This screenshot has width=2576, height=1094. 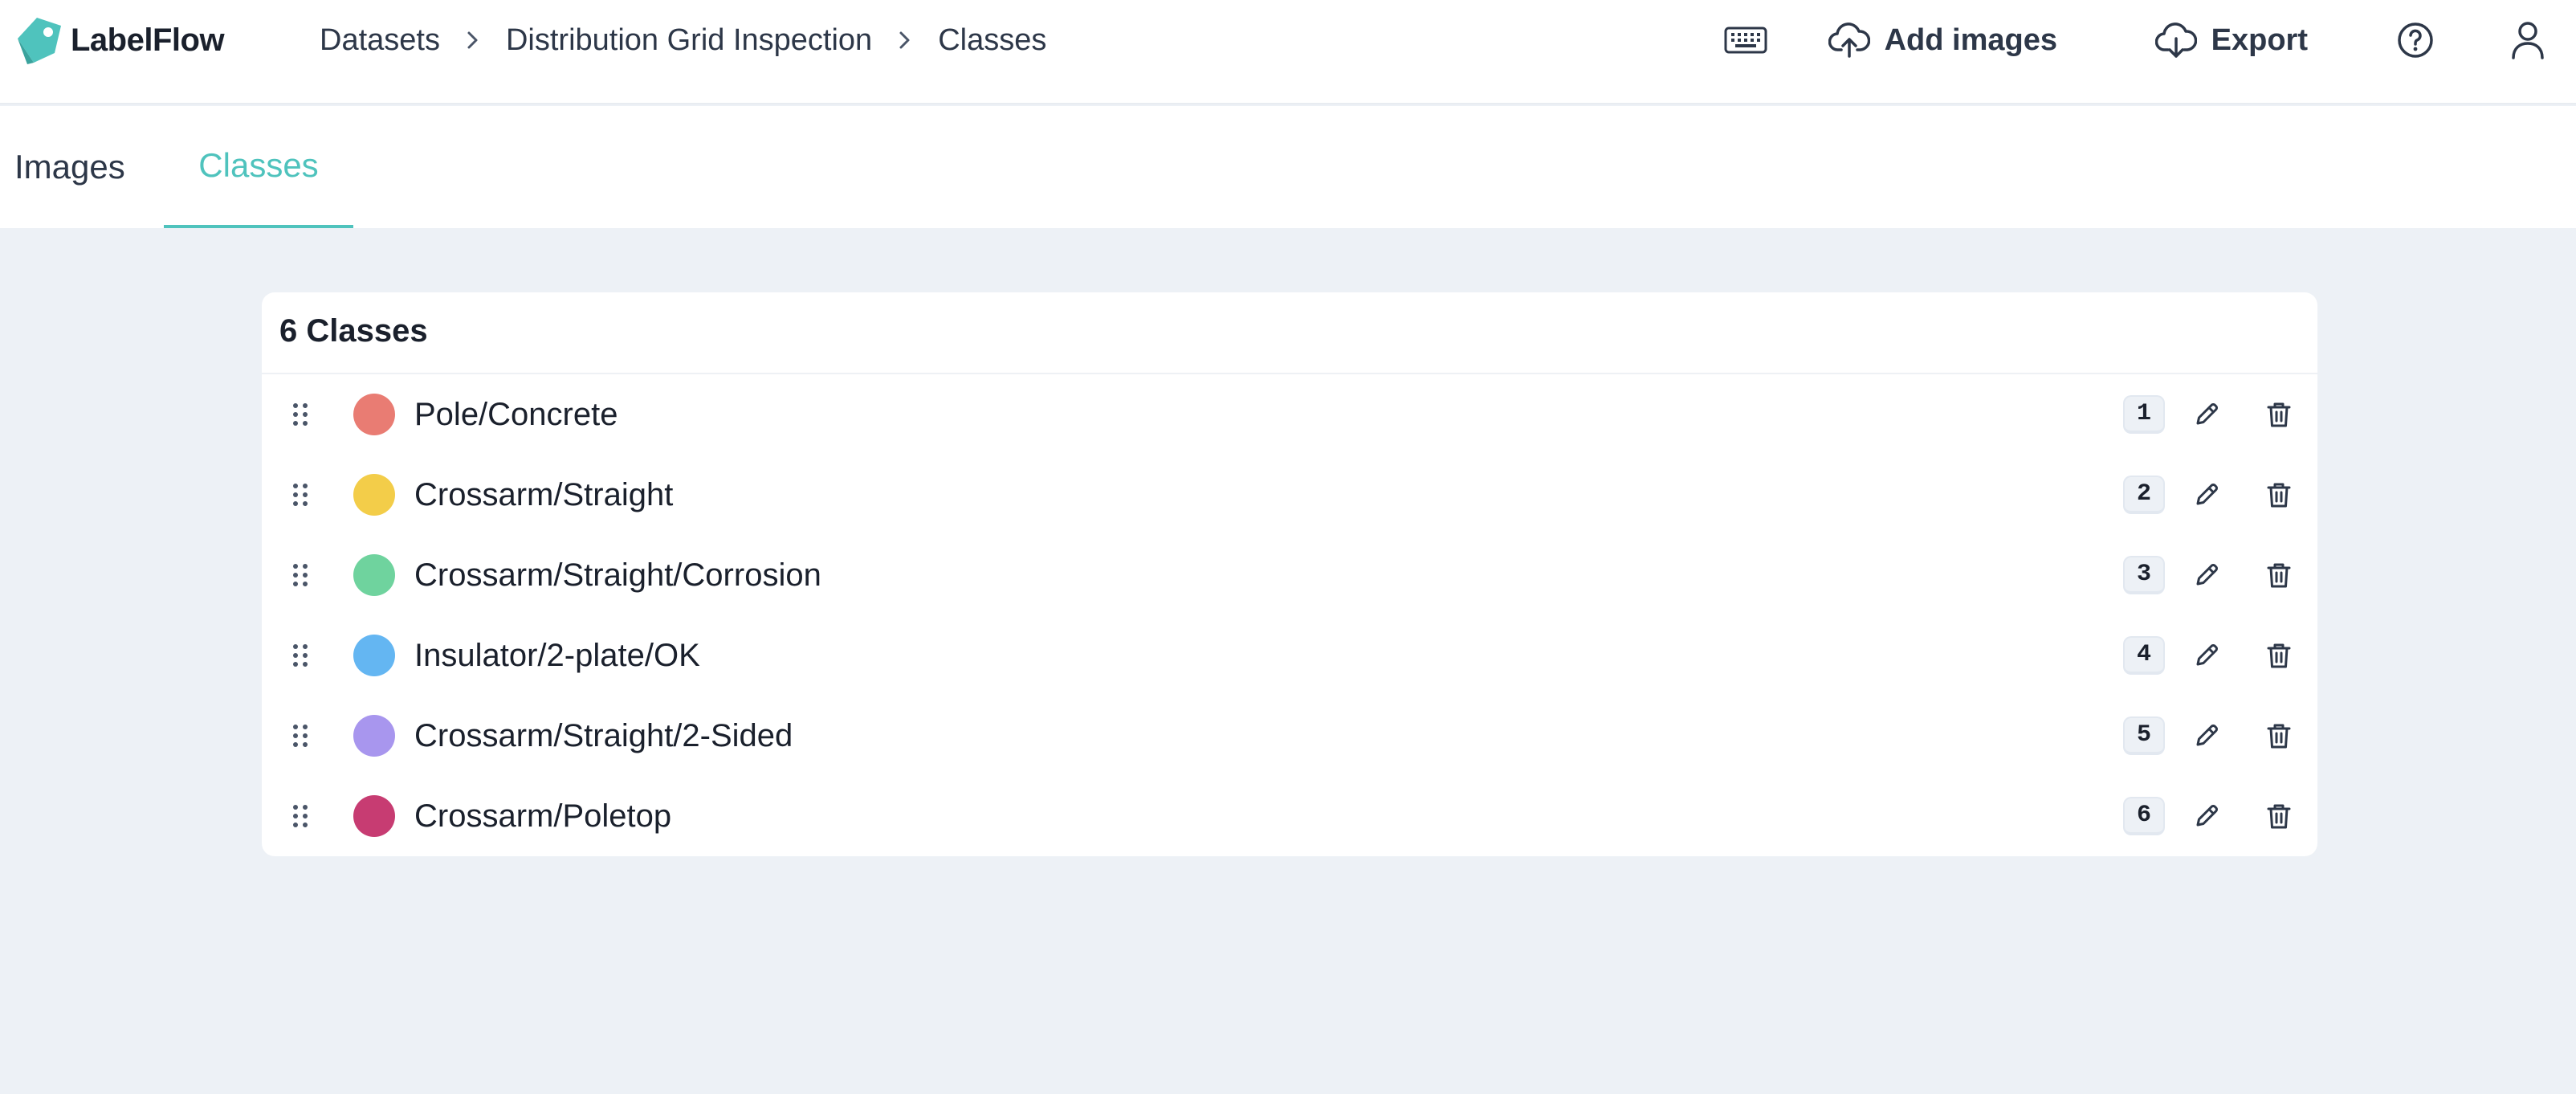 I want to click on breadcrumb-current: Classes, so click(x=992, y=40).